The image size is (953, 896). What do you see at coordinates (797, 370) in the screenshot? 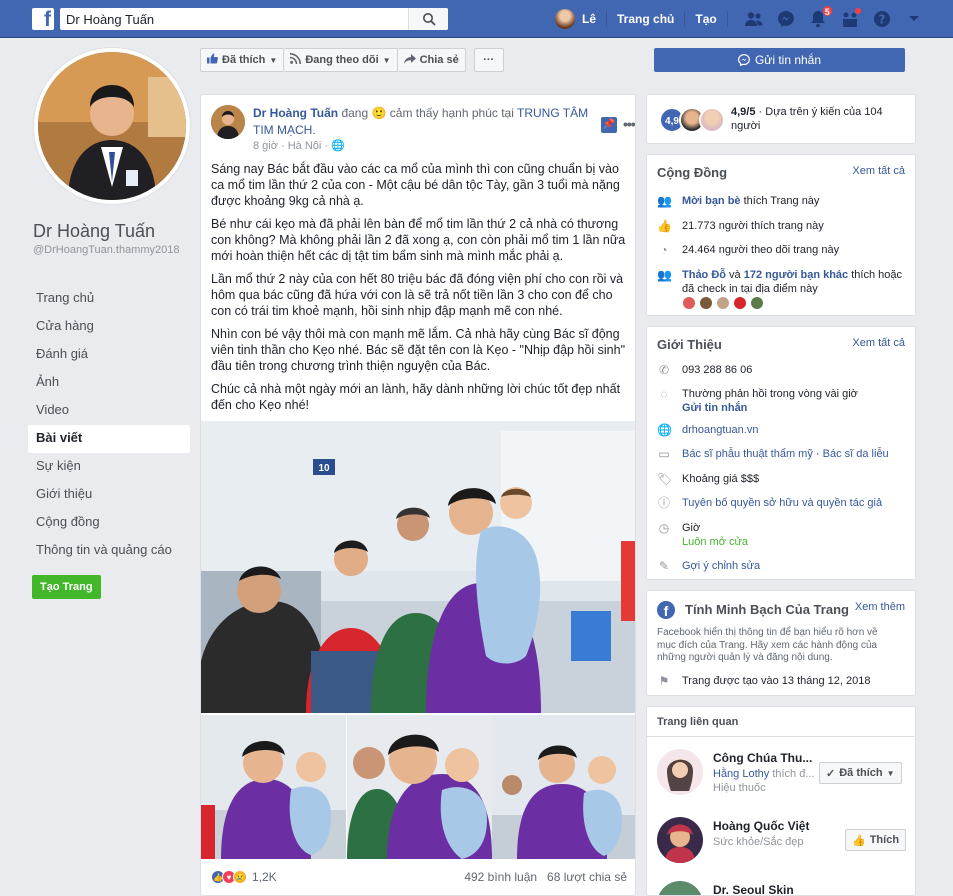
I see `phone-number: 093 288 86 06` at bounding box center [797, 370].